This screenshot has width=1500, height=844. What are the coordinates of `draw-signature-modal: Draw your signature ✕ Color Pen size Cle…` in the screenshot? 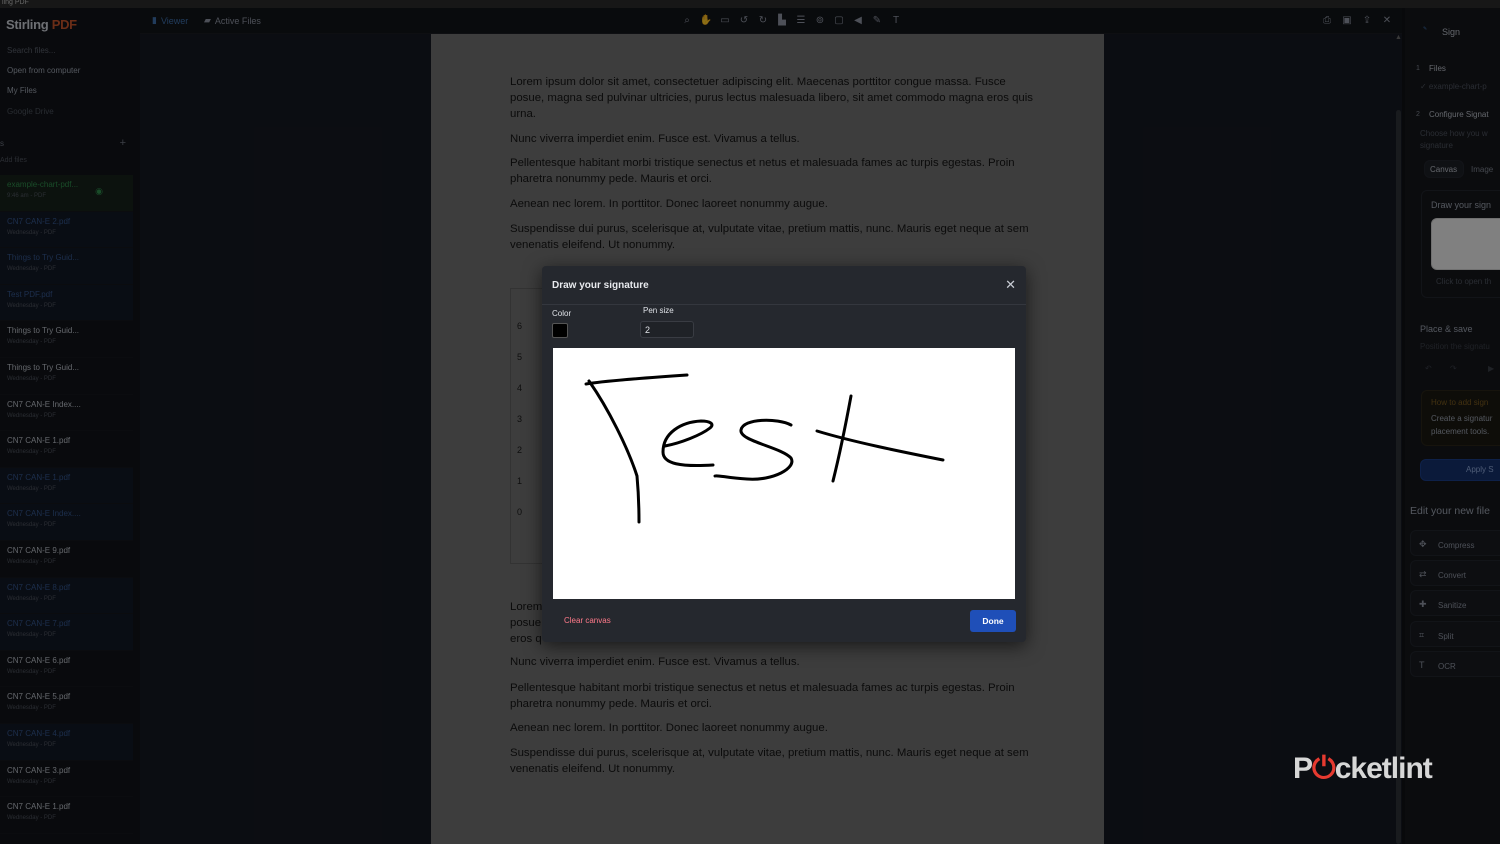 It's located at (784, 454).